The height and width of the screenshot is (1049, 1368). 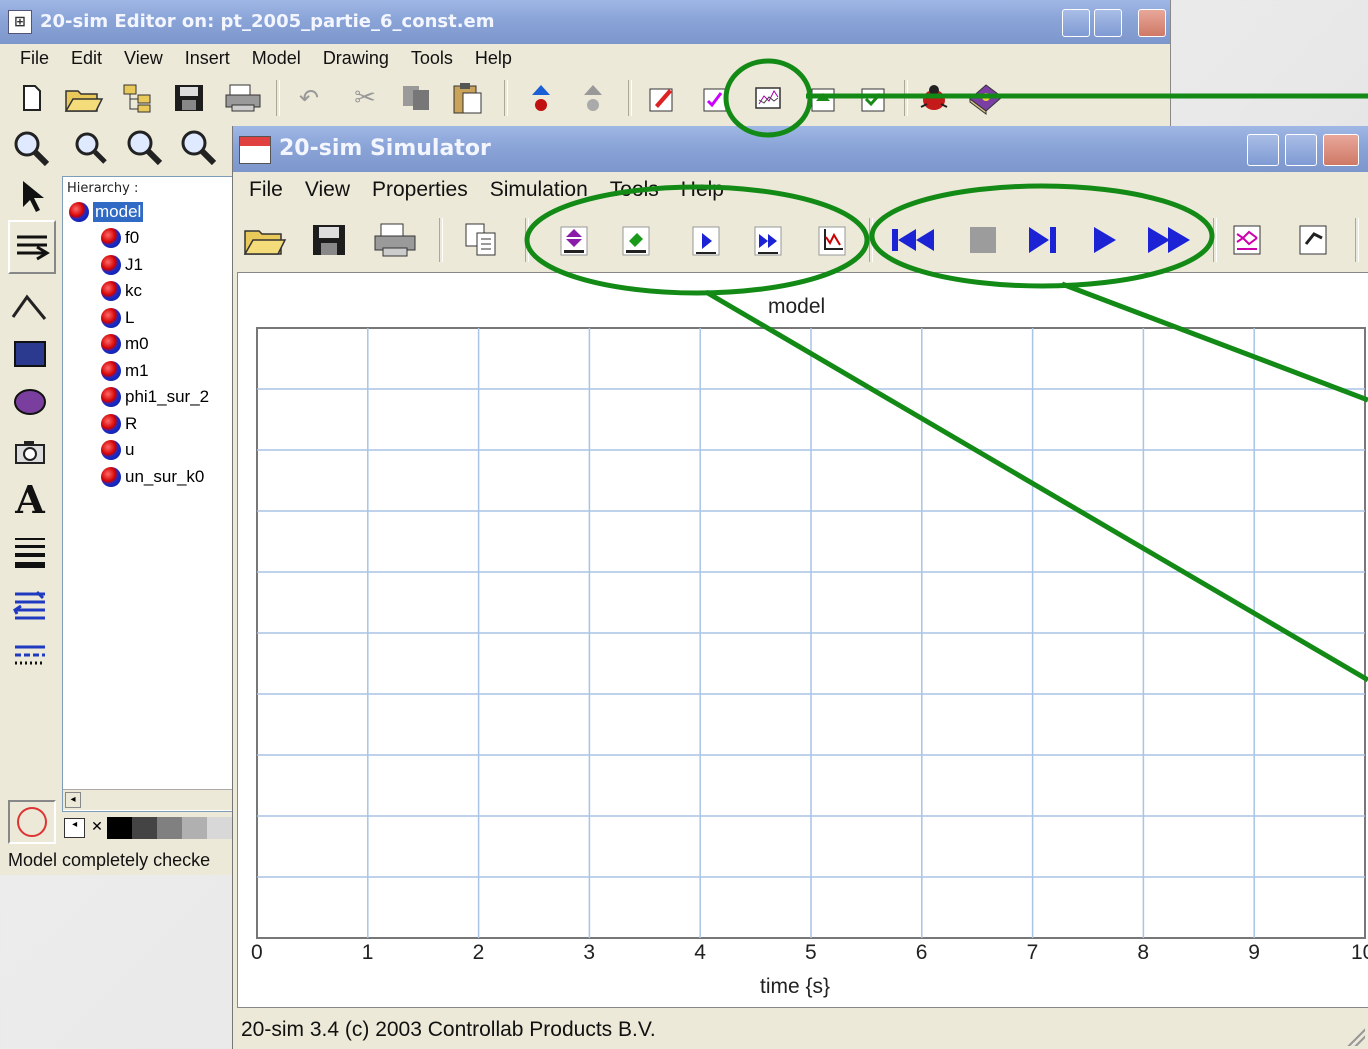 I want to click on tree-hscroll: ◂, so click(x=148, y=799).